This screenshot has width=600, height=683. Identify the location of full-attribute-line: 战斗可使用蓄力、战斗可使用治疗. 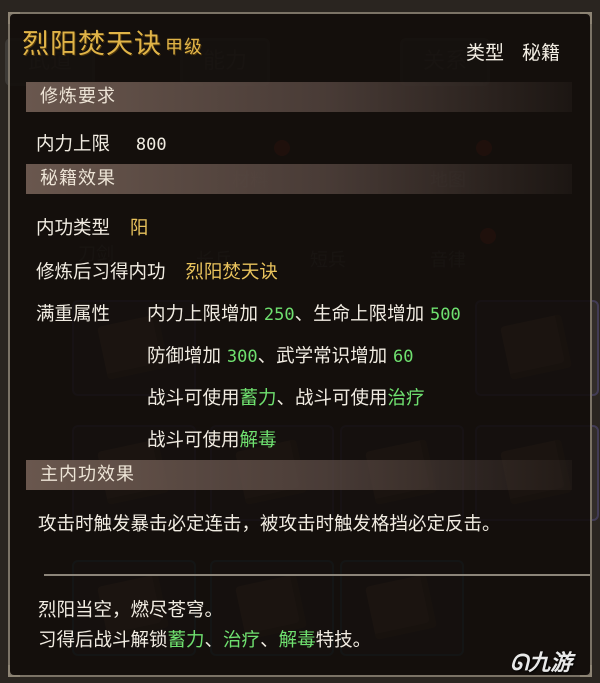
(286, 397).